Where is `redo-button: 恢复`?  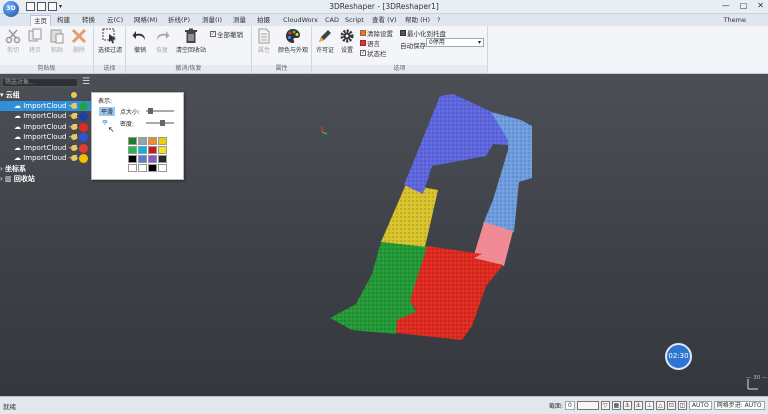
redo-button: 恢复 is located at coordinates (162, 41).